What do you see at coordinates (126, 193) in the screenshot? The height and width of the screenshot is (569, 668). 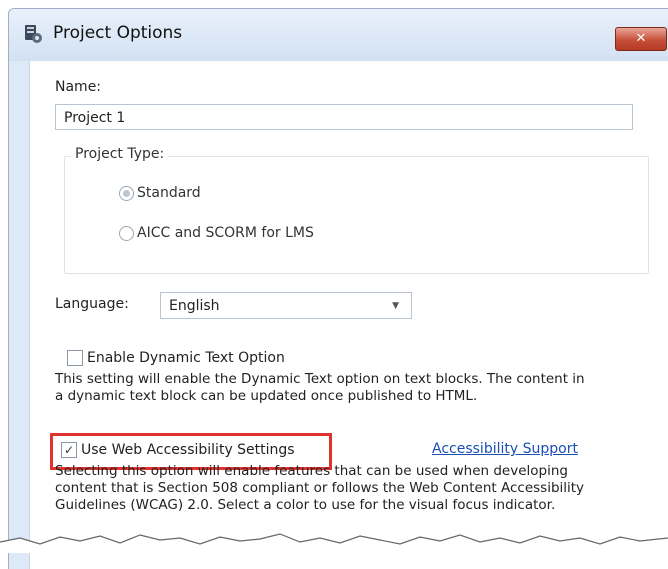 I see `radio-standard-indicator` at bounding box center [126, 193].